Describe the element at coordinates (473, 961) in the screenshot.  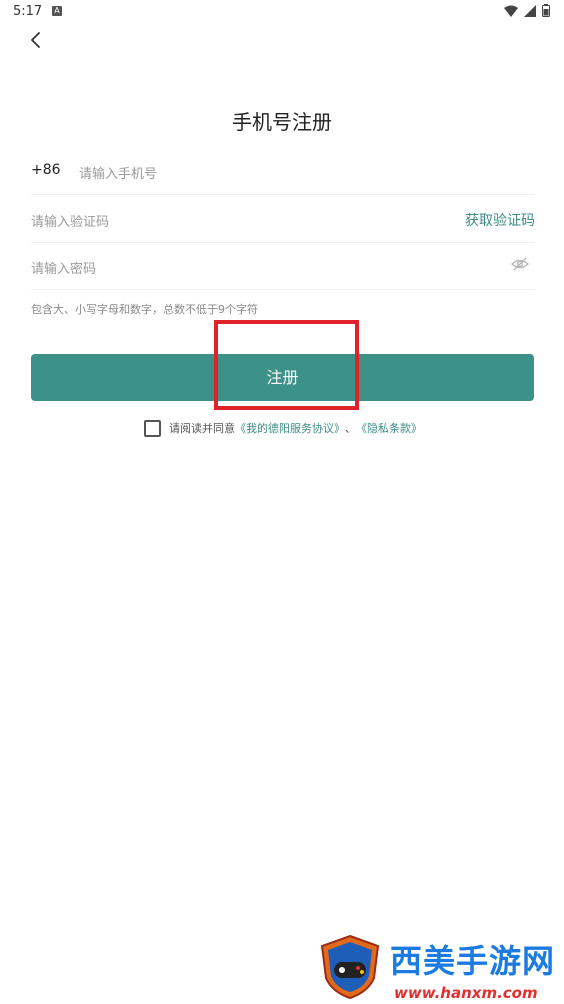
I see `watermark-name: 西美手游网` at that location.